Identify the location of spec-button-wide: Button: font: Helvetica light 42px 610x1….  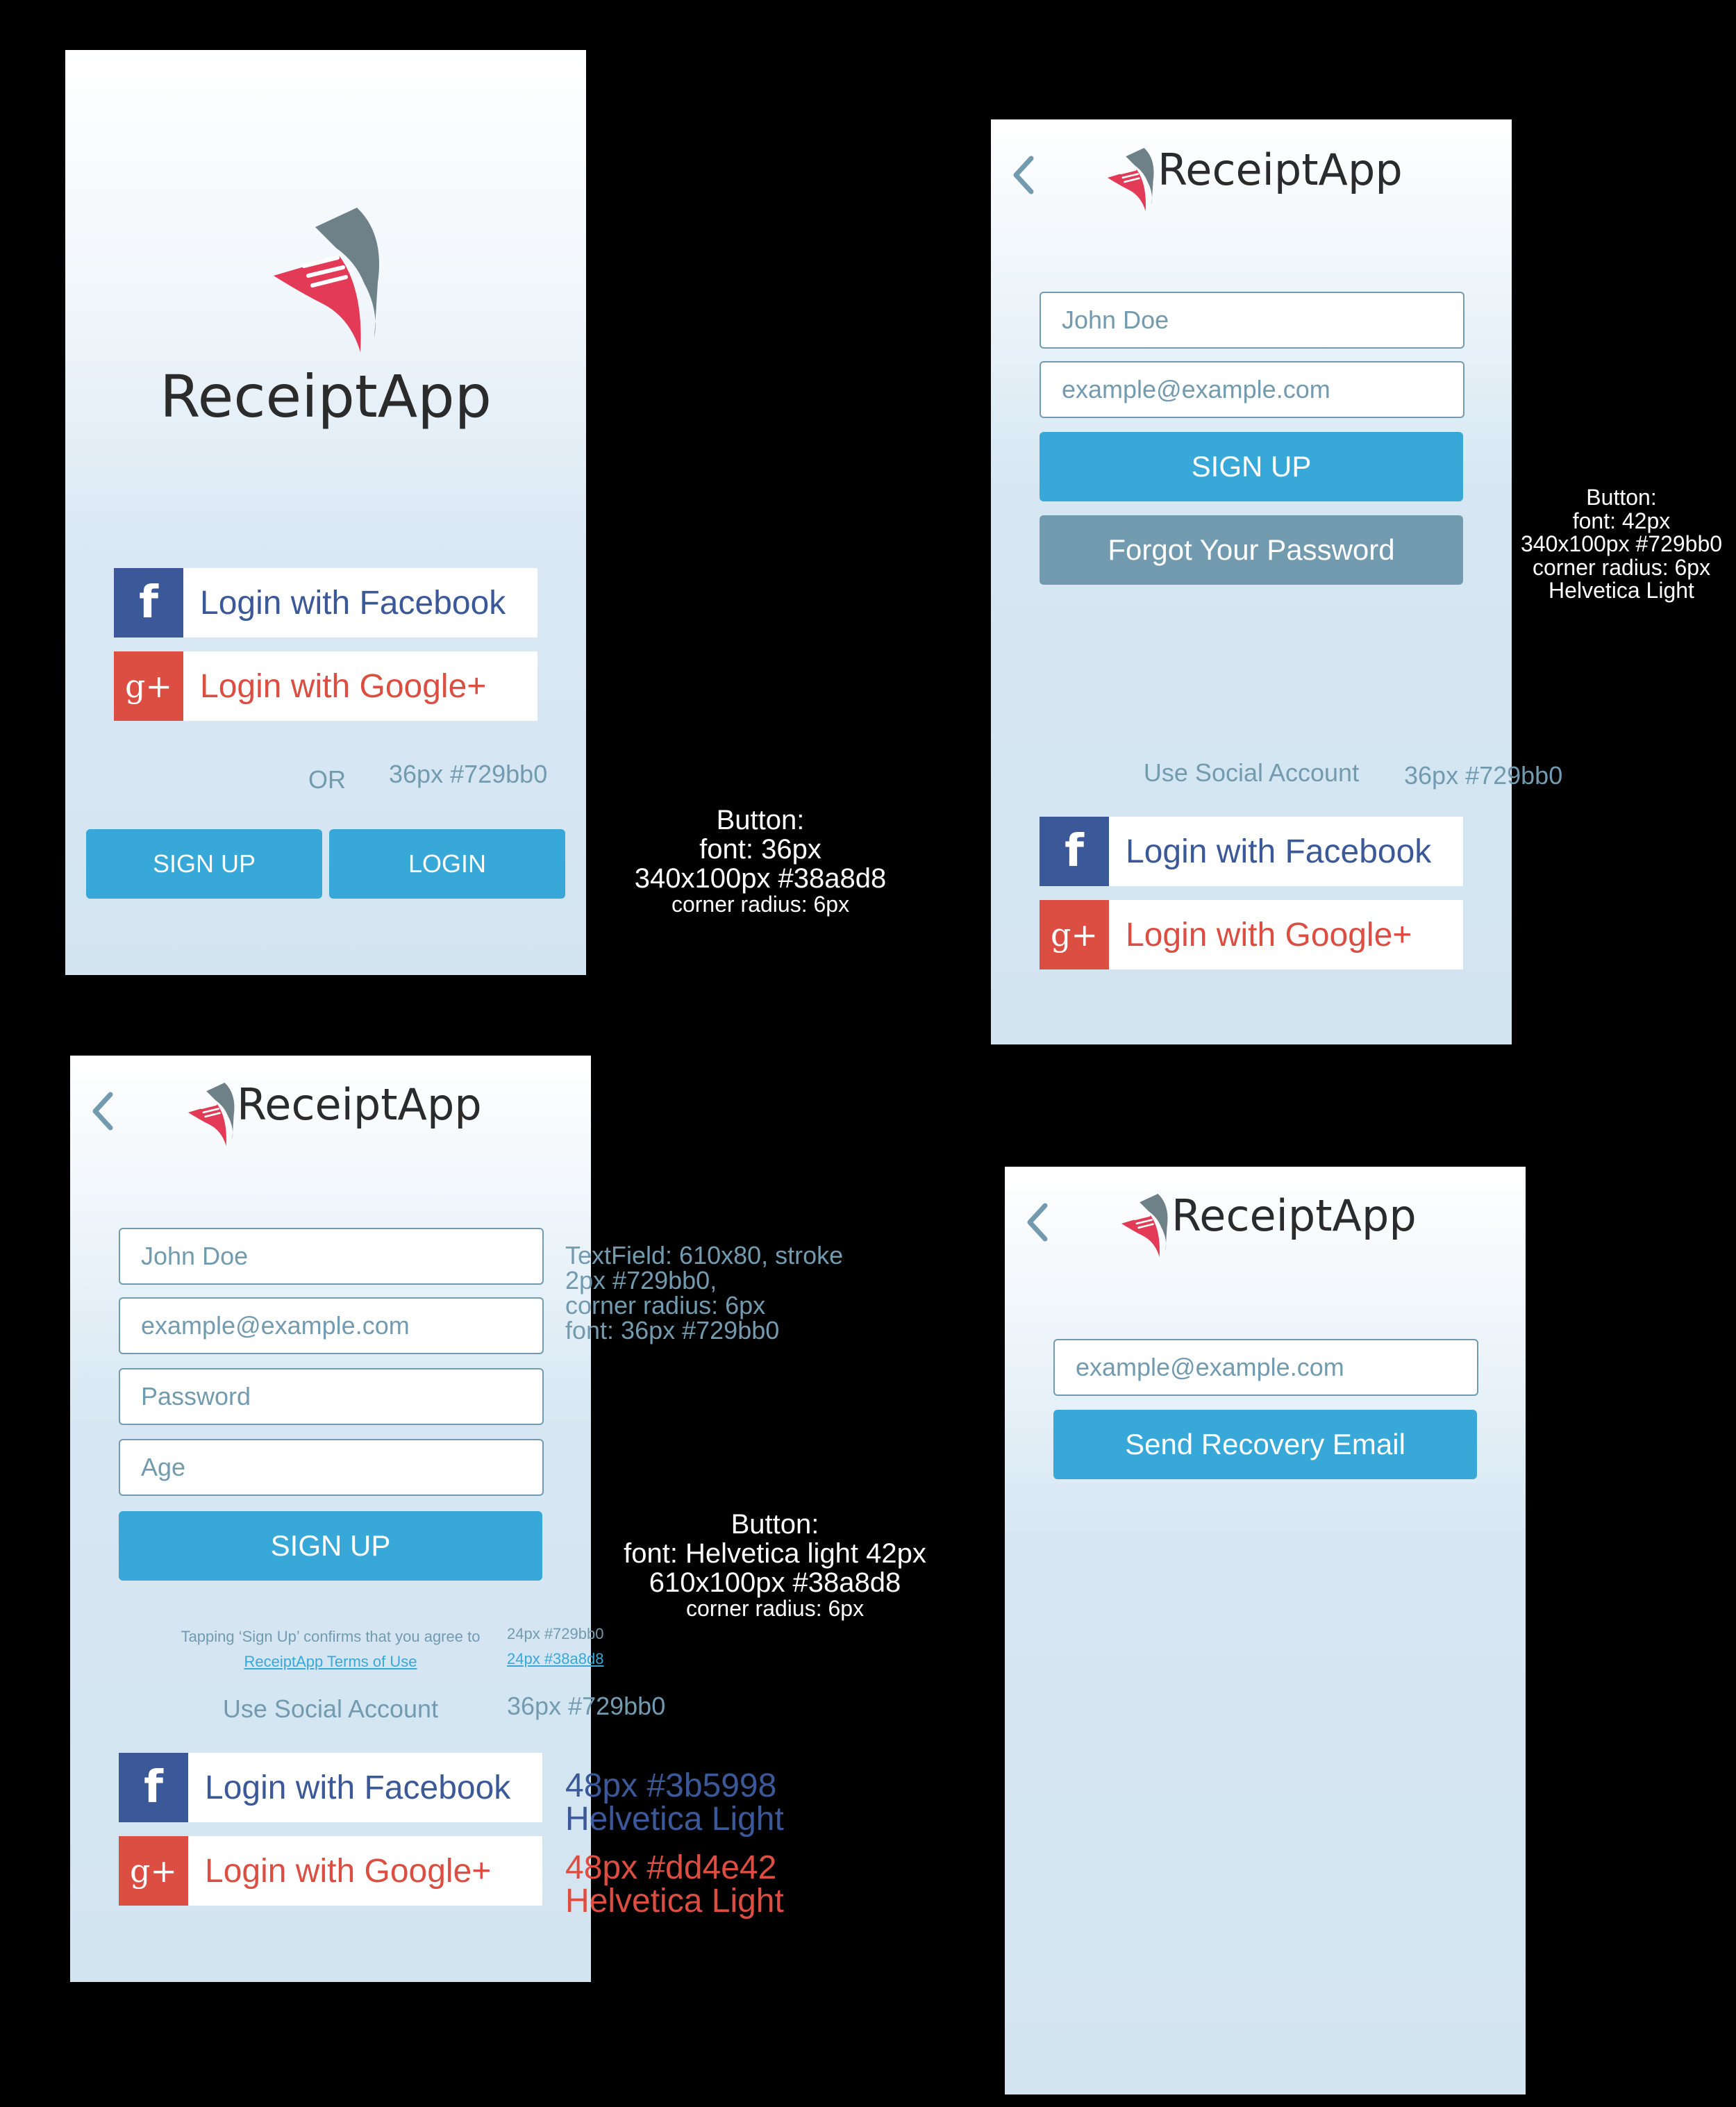
(775, 1565).